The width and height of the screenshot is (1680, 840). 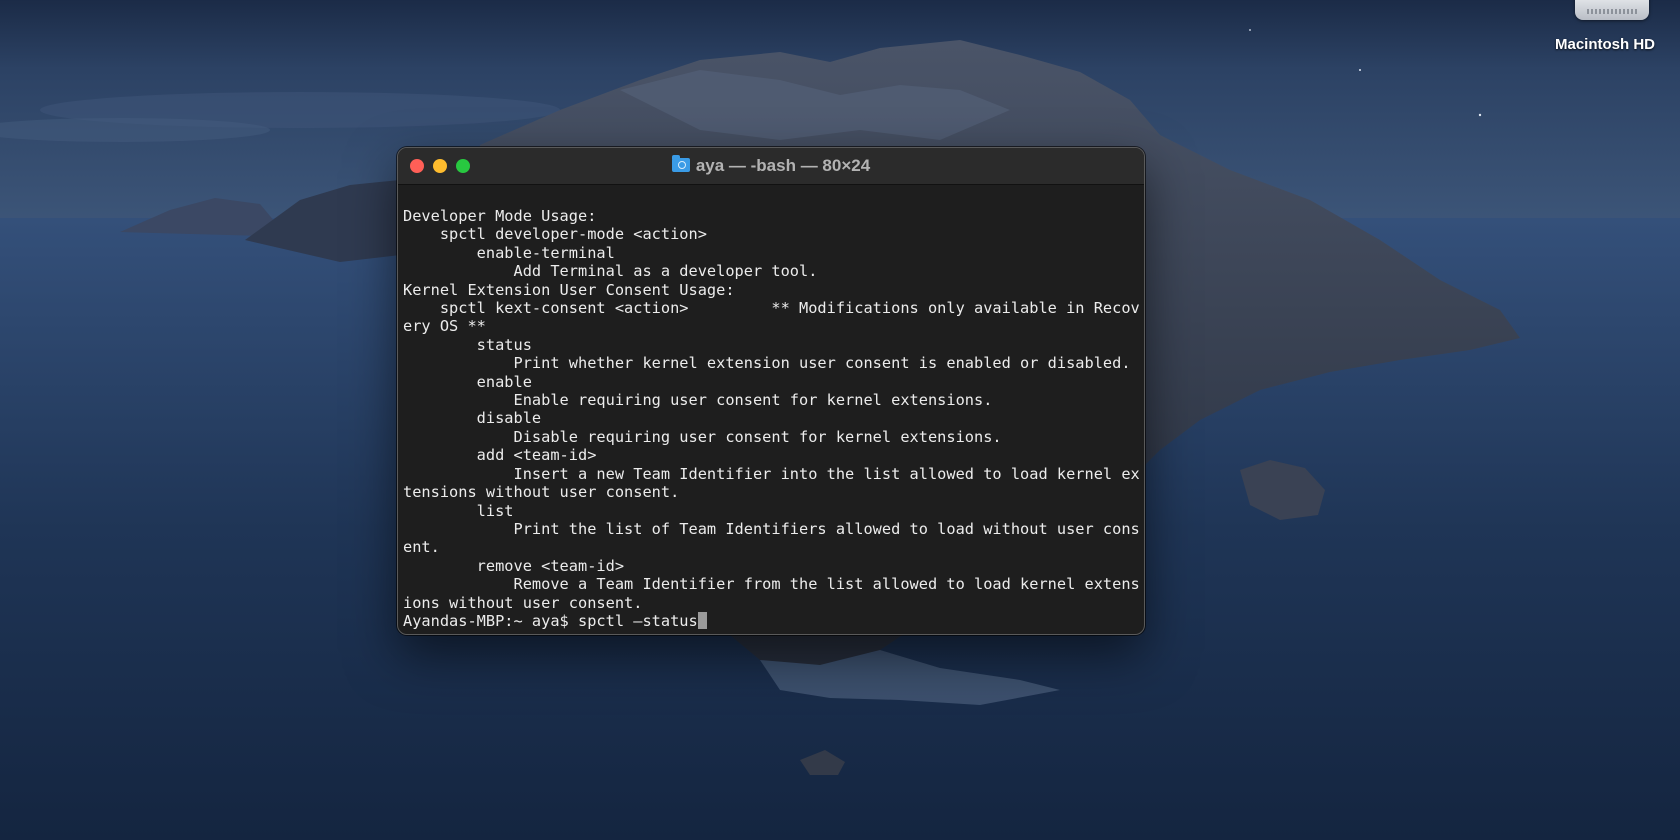 What do you see at coordinates (472, 418) in the screenshot?
I see `terminal-line: disable` at bounding box center [472, 418].